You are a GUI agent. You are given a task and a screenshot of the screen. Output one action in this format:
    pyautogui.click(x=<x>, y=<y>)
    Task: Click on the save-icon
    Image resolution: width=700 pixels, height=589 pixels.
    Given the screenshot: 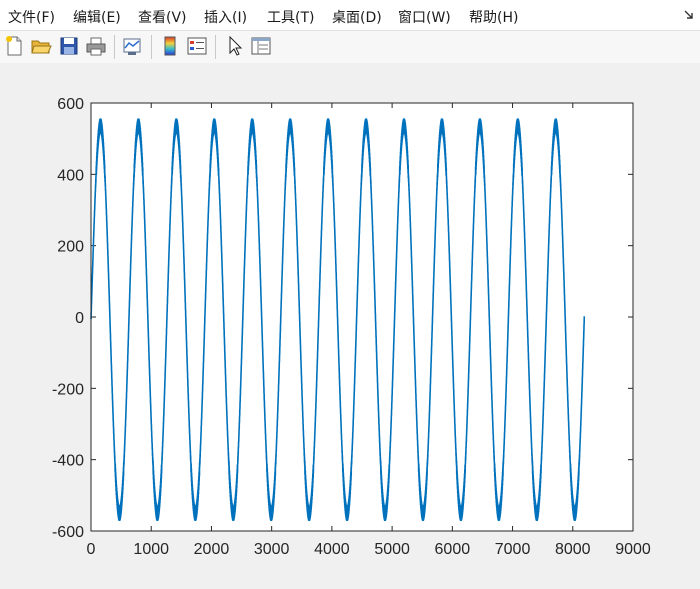 What is the action you would take?
    pyautogui.click(x=69, y=46)
    